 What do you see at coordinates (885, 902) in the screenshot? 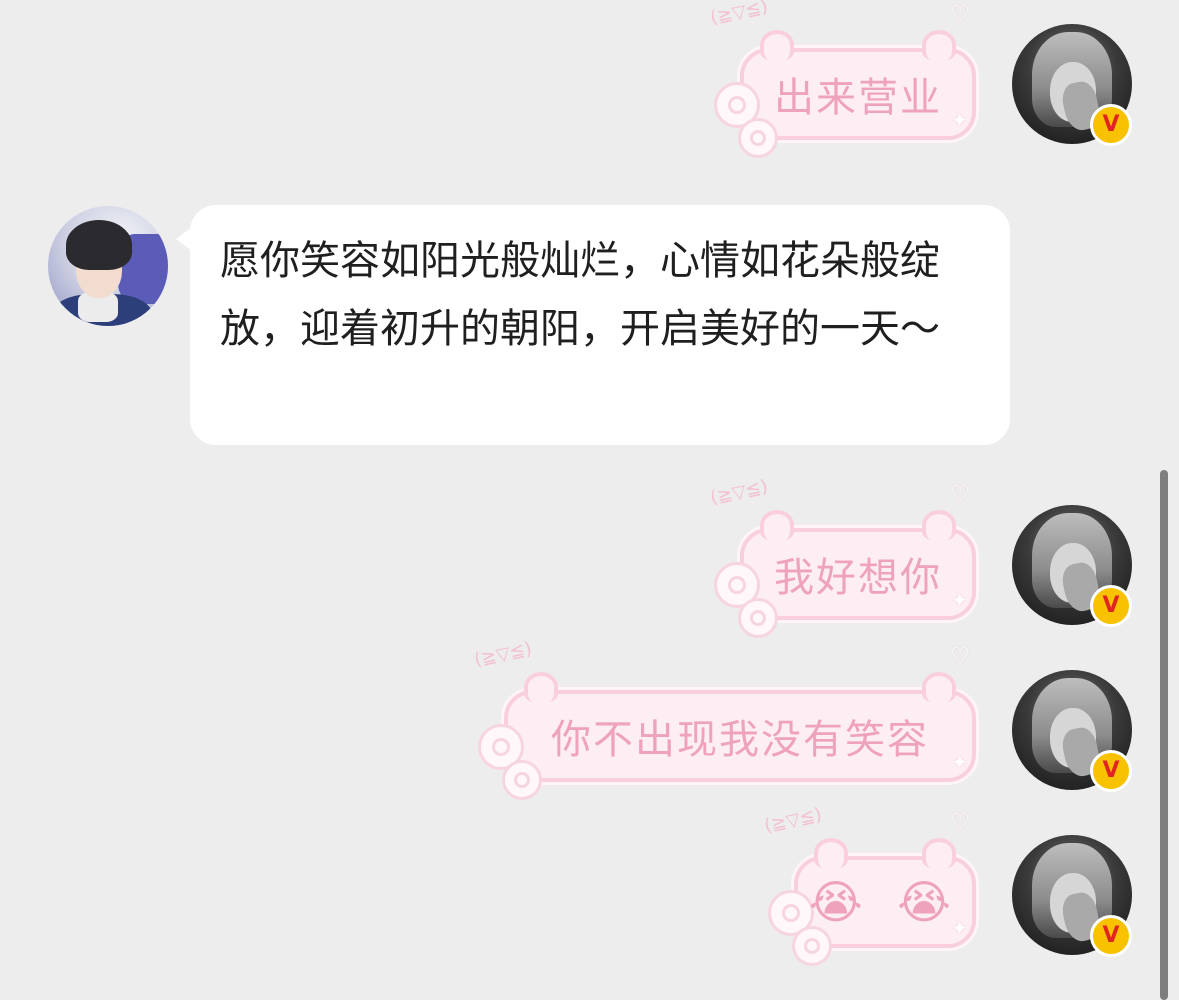
I see `message-text: 😭 😭` at bounding box center [885, 902].